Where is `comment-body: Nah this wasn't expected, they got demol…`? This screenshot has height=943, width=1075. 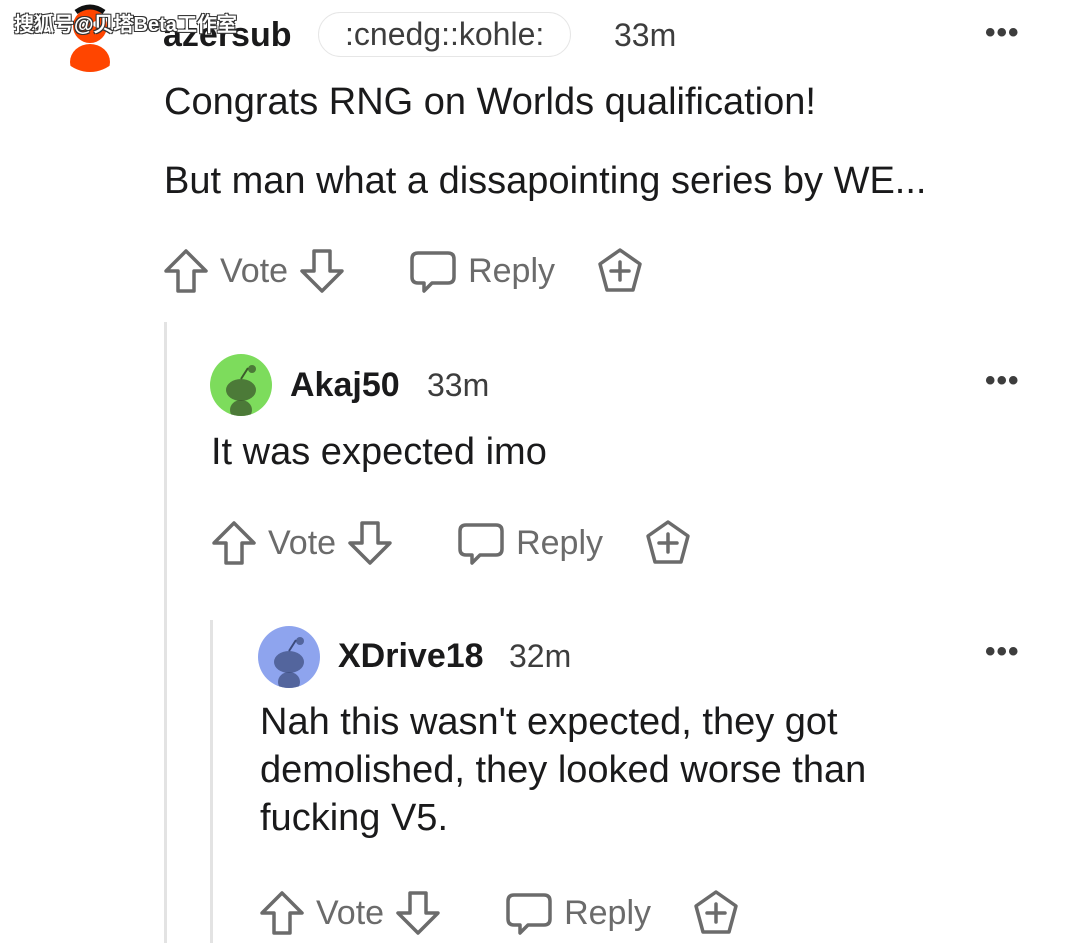
comment-body: Nah this wasn't expected, they got demol… is located at coordinates (563, 770).